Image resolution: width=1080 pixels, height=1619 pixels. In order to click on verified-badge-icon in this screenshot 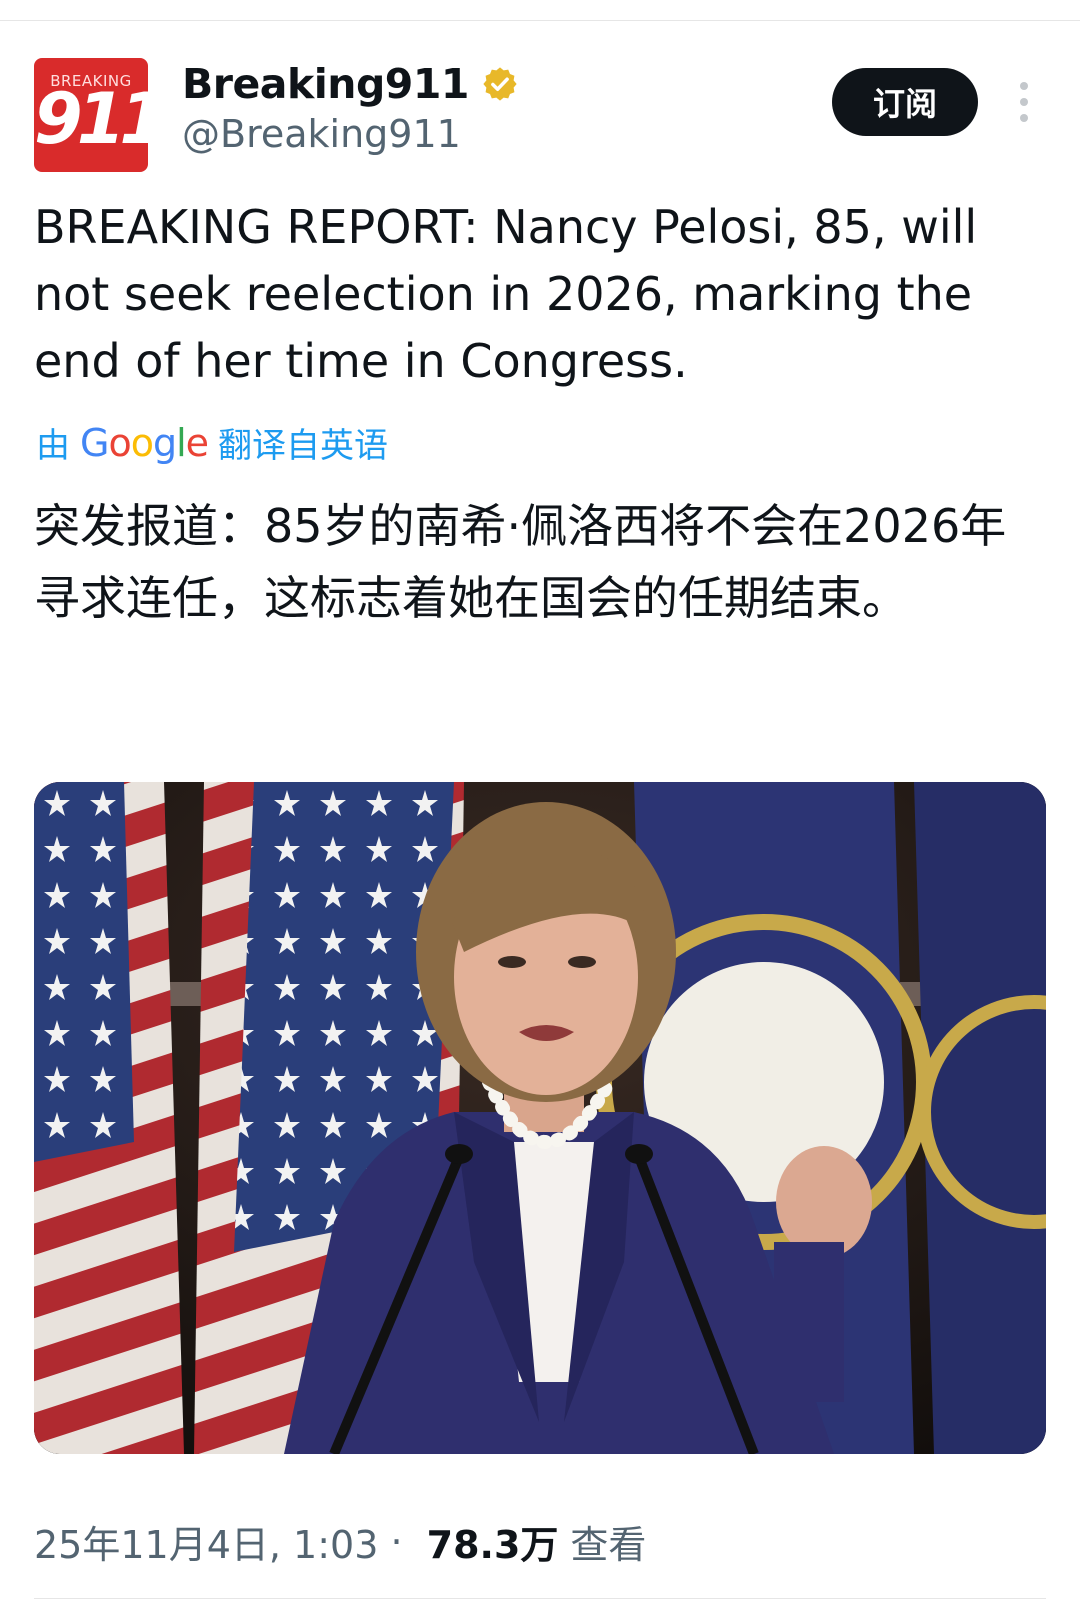, I will do `click(500, 84)`.